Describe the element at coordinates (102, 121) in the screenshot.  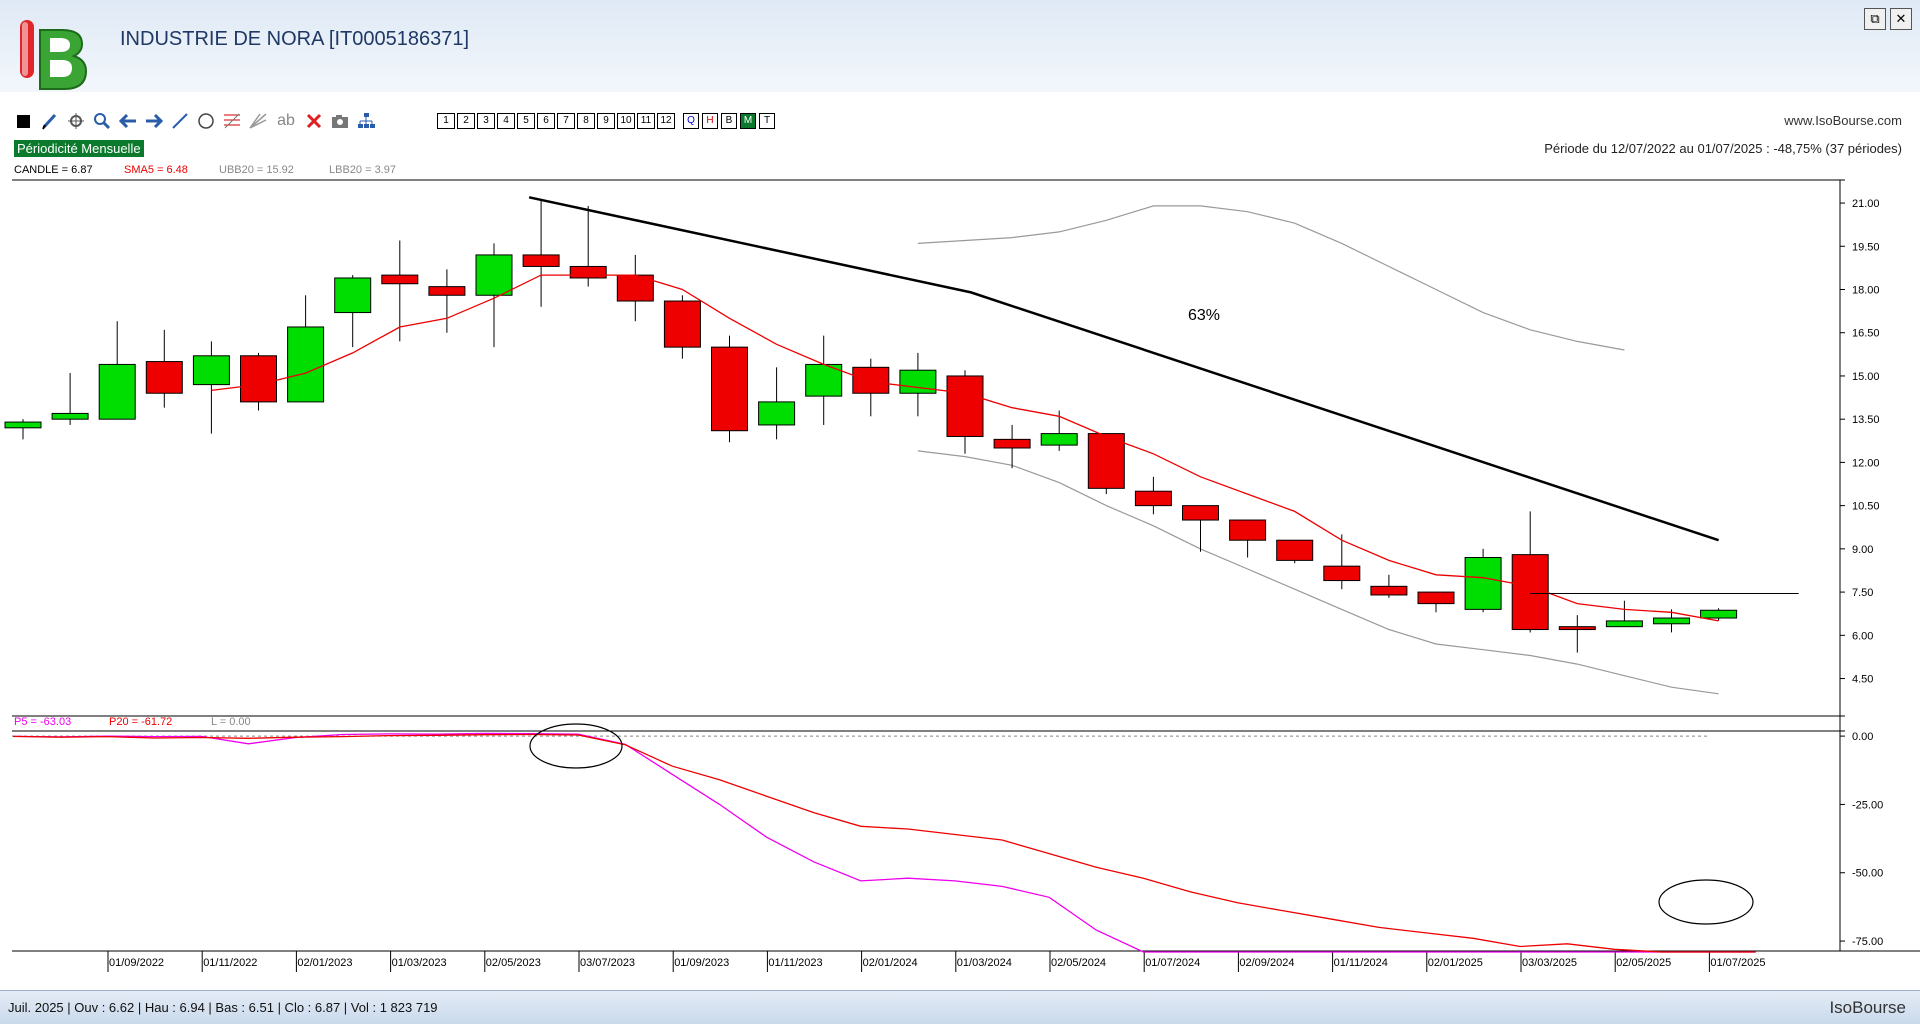
I see `zoom-icon` at that location.